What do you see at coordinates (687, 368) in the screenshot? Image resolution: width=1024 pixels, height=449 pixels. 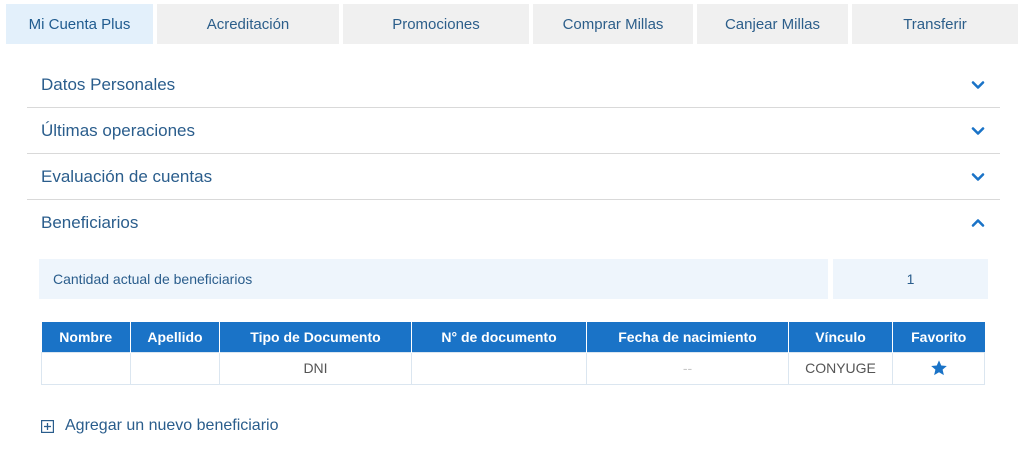 I see `cell-fecha-nacimiento: --` at bounding box center [687, 368].